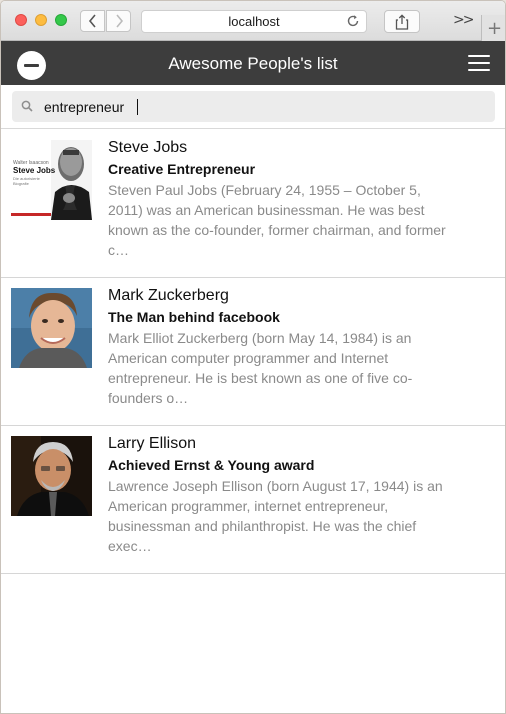  What do you see at coordinates (464, 20) in the screenshot?
I see `more-tabs-button: >>` at bounding box center [464, 20].